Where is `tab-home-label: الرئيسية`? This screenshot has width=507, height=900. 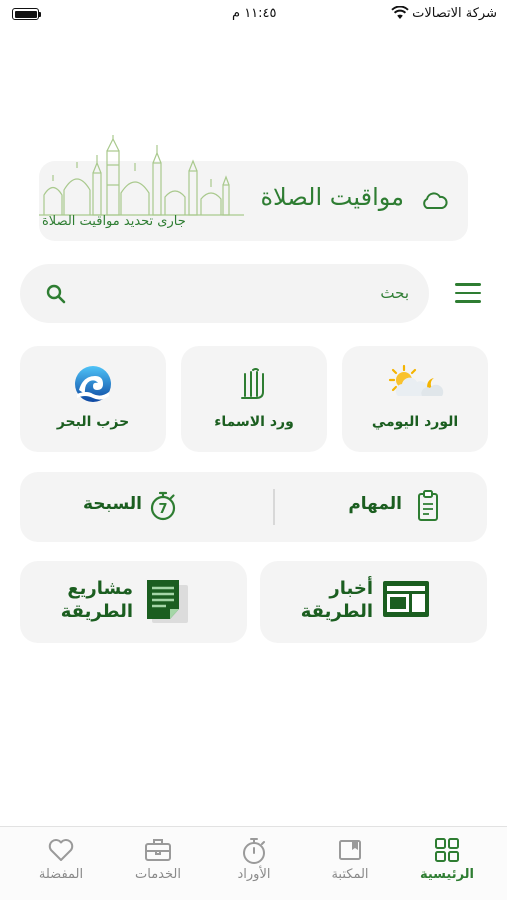 tab-home-label: الرئيسية is located at coordinates (447, 874).